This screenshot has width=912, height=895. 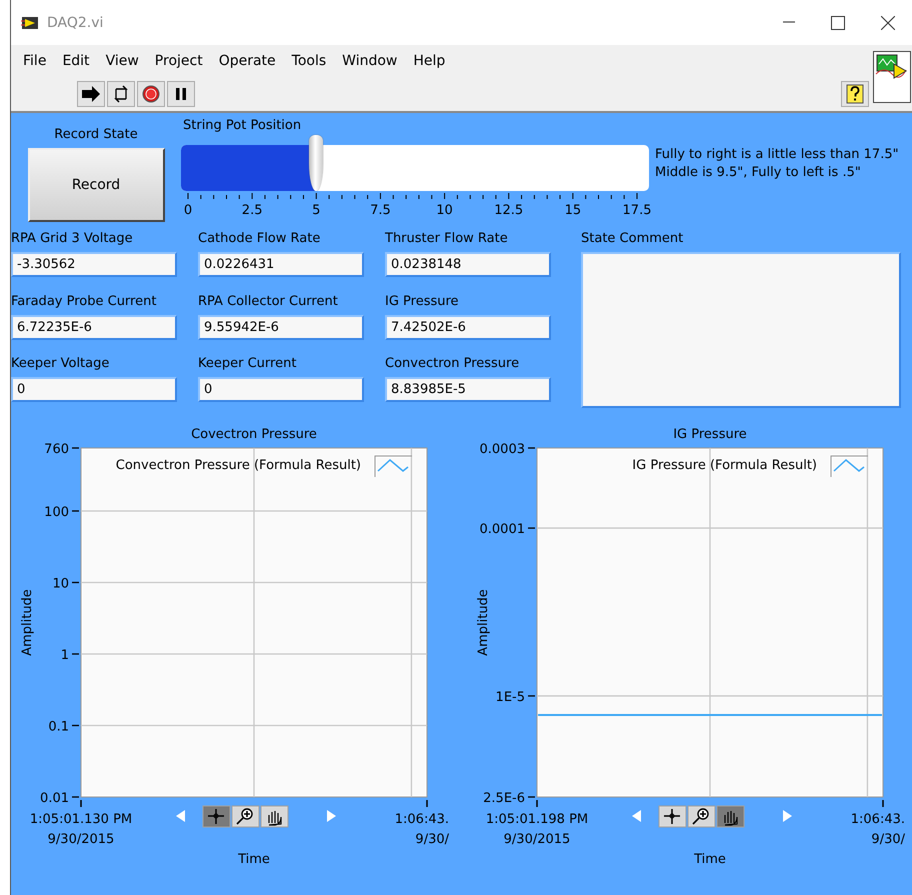 I want to click on abort-icon, so click(x=151, y=94).